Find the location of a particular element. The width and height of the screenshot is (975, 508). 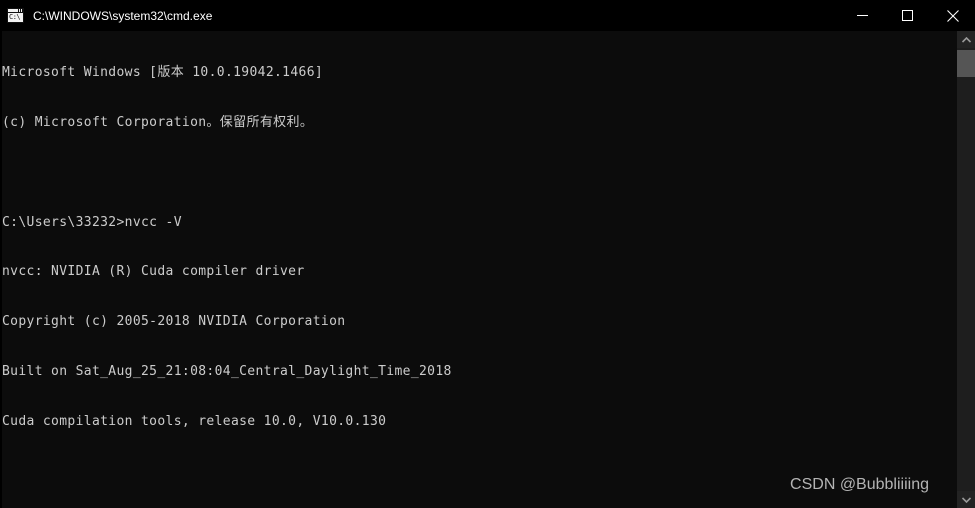

scrollbar-thumb is located at coordinates (966, 63).